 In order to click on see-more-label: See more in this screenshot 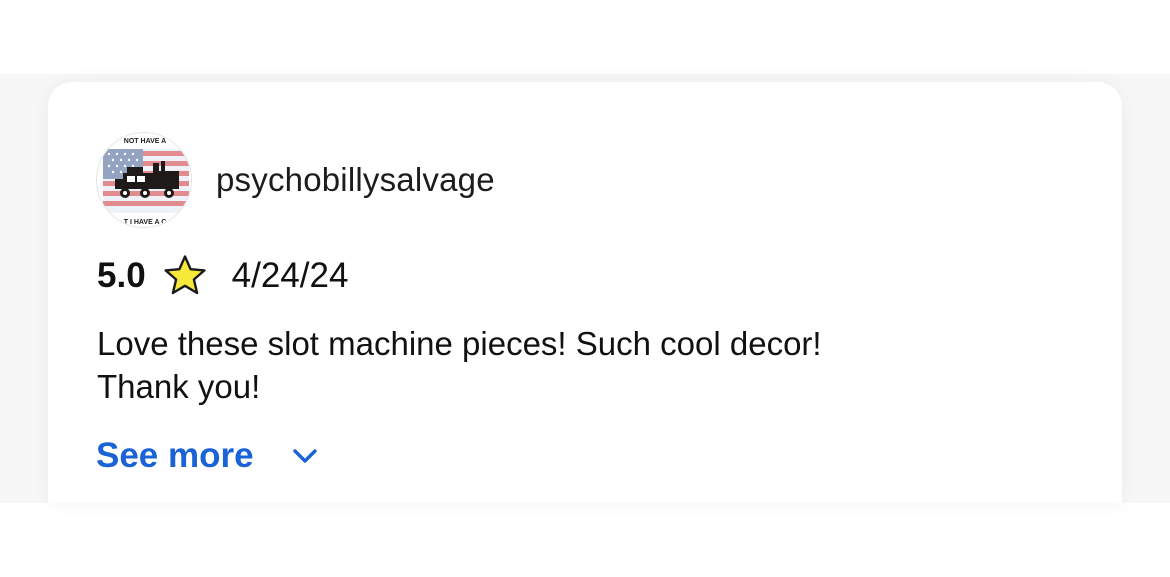, I will do `click(175, 455)`.